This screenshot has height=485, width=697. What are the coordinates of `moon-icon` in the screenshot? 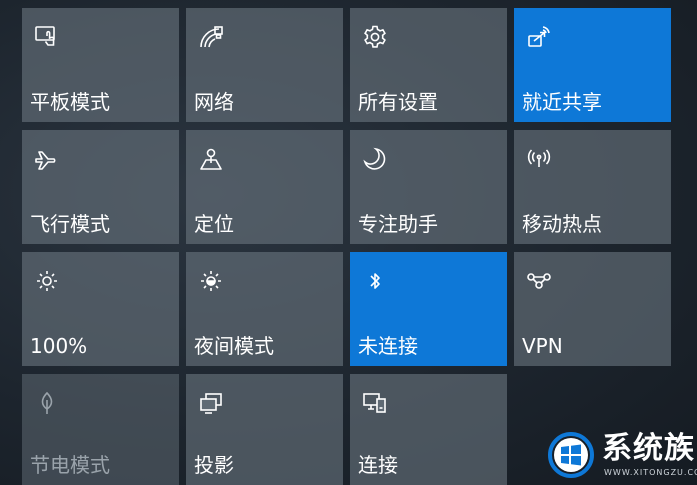 It's located at (375, 159).